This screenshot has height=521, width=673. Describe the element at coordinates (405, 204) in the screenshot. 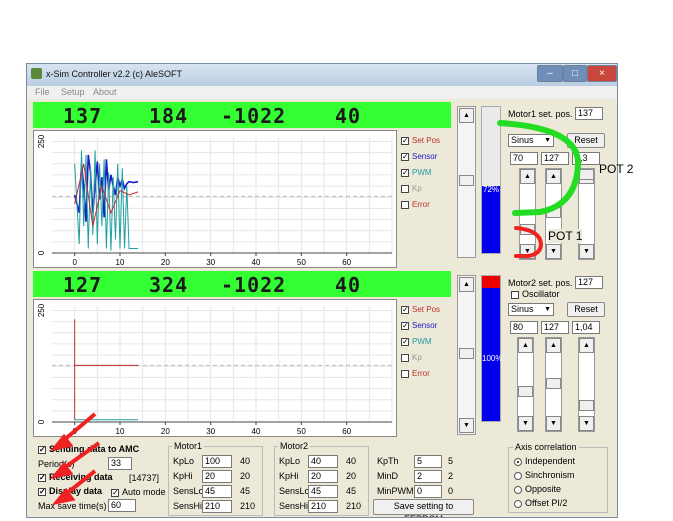

I see `legend1-error-checkbox` at that location.